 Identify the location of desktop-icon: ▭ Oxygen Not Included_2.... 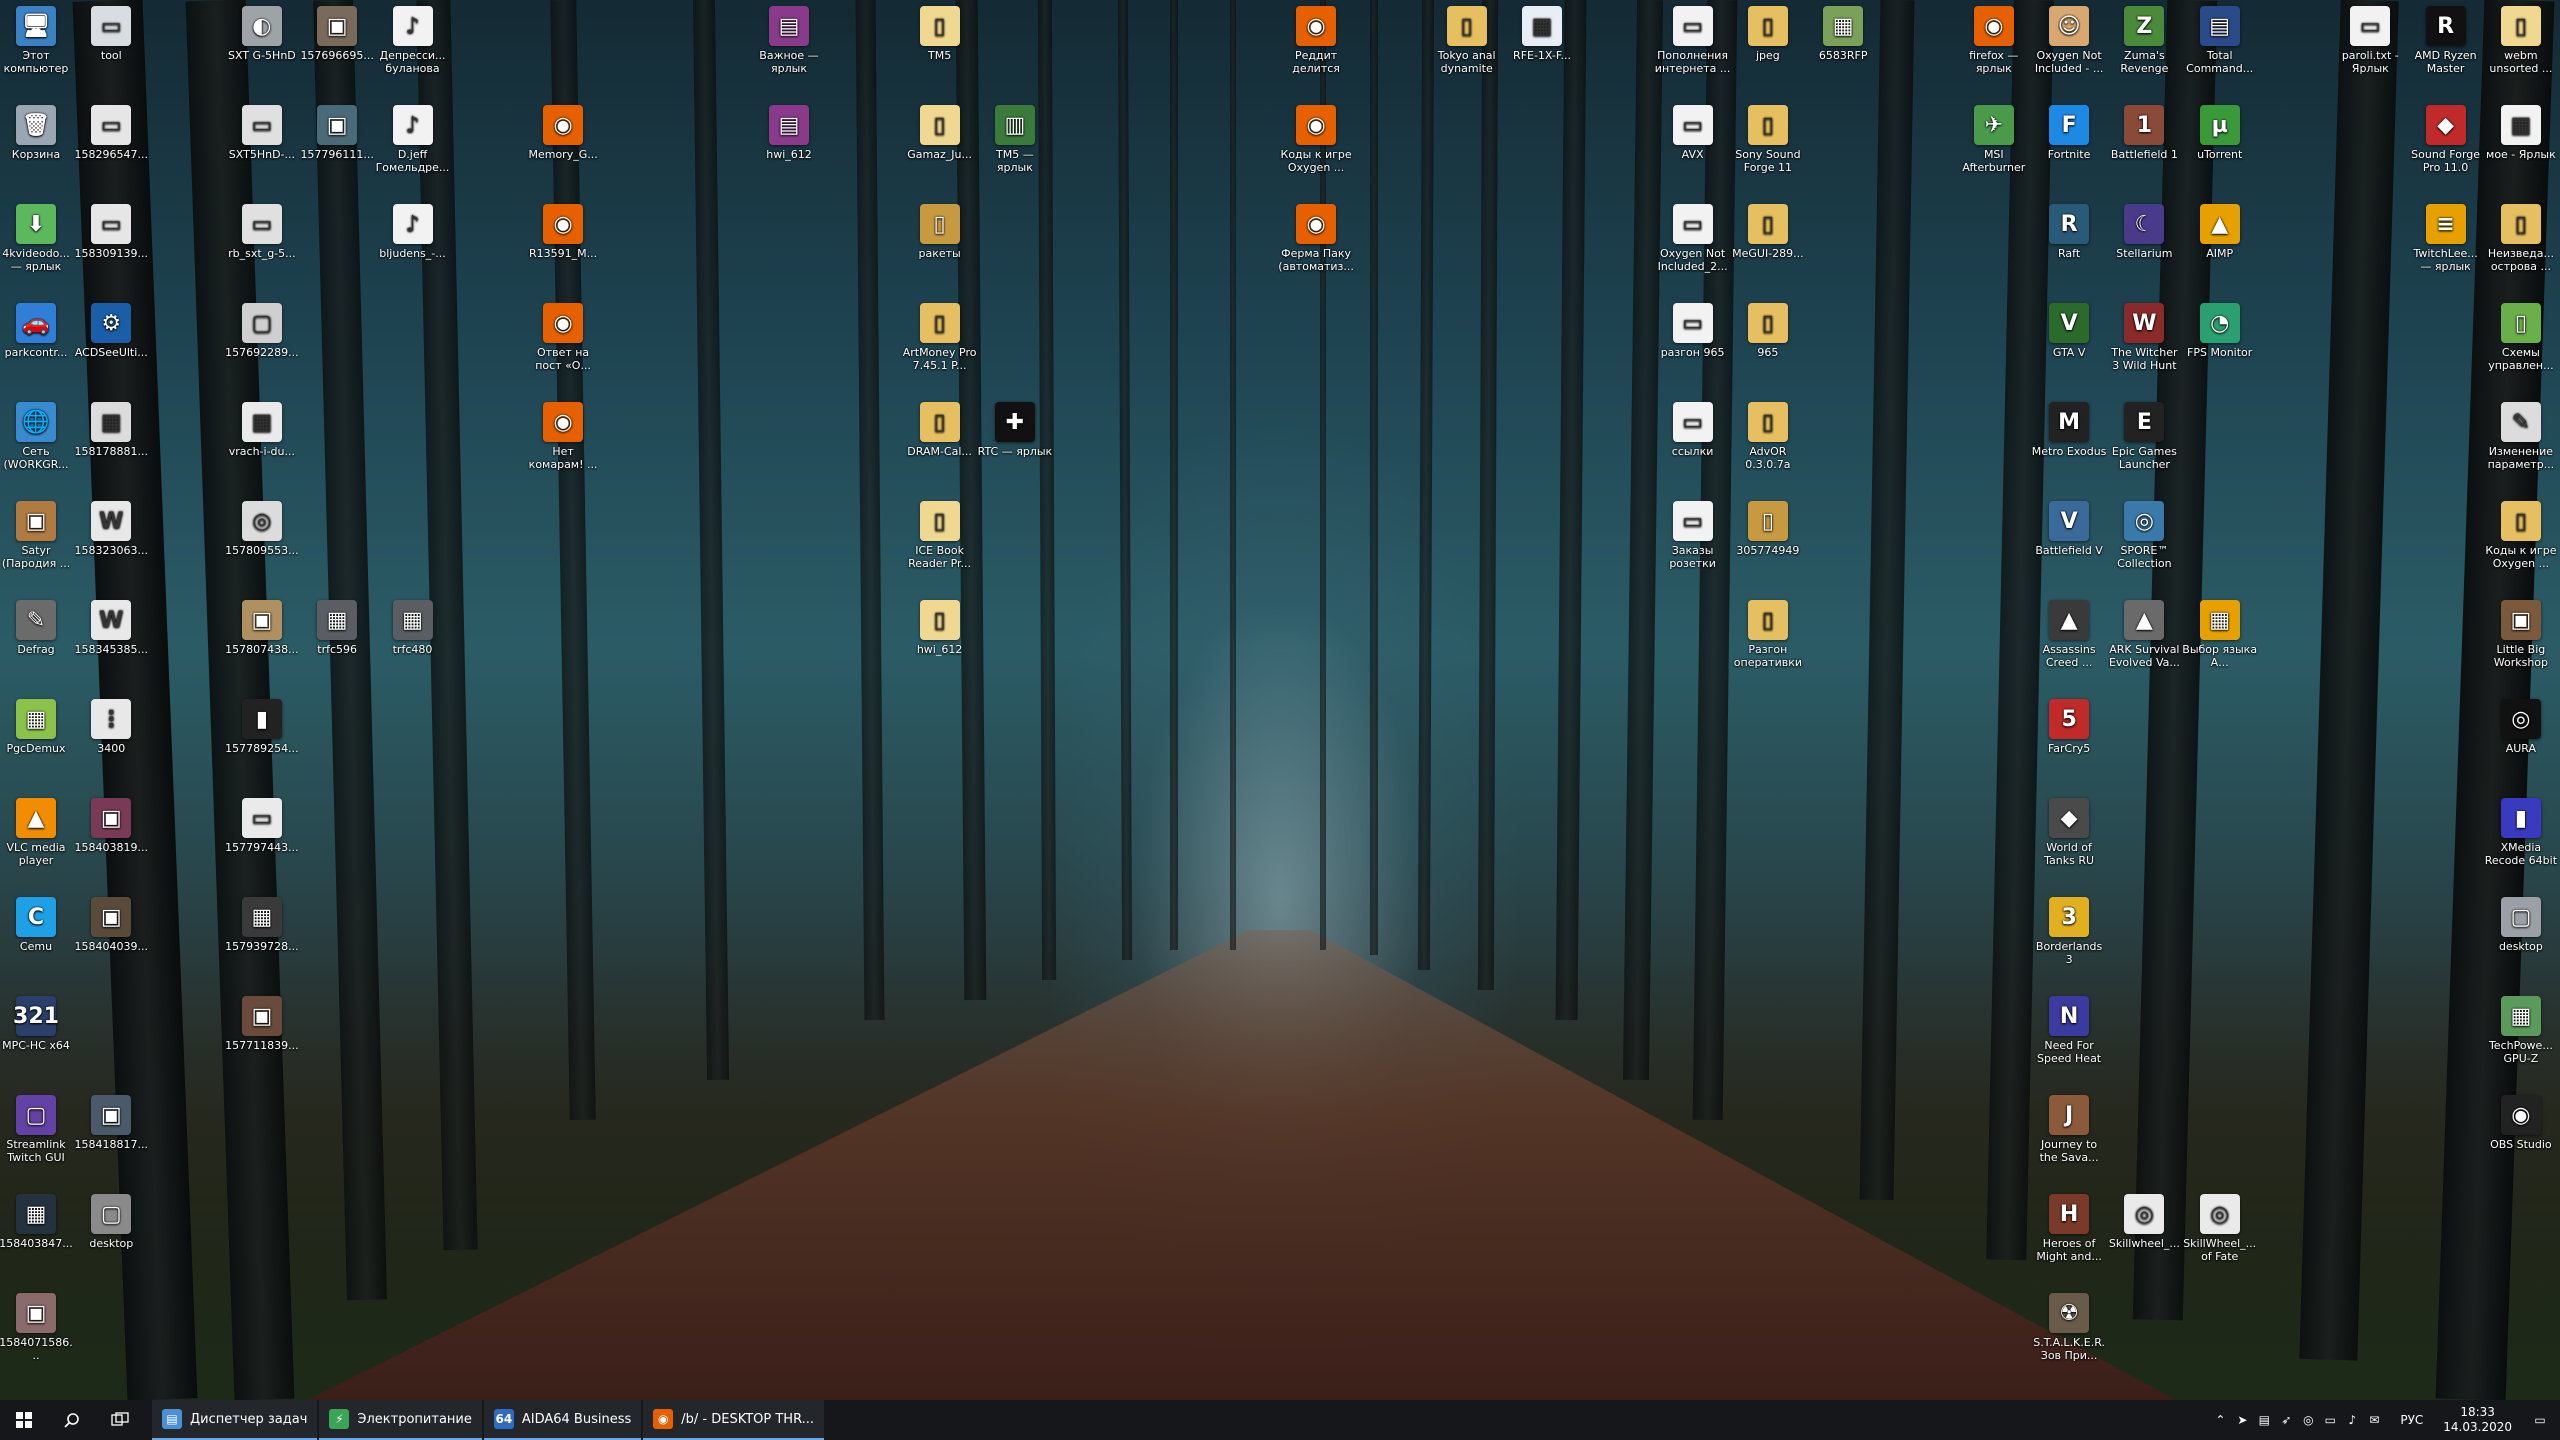
(1693, 237).